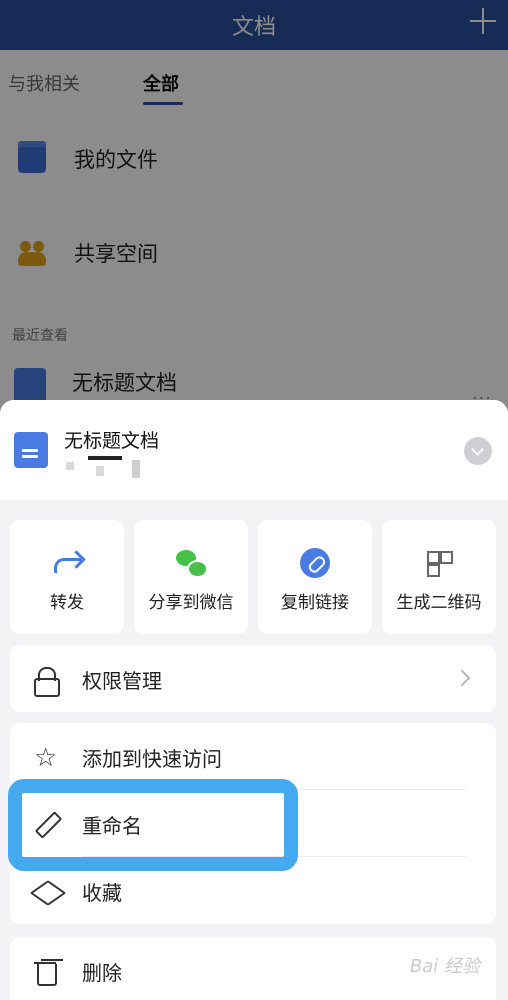 This screenshot has height=1000, width=508. What do you see at coordinates (112, 441) in the screenshot?
I see `sheet-doc-title: 无标题文档` at bounding box center [112, 441].